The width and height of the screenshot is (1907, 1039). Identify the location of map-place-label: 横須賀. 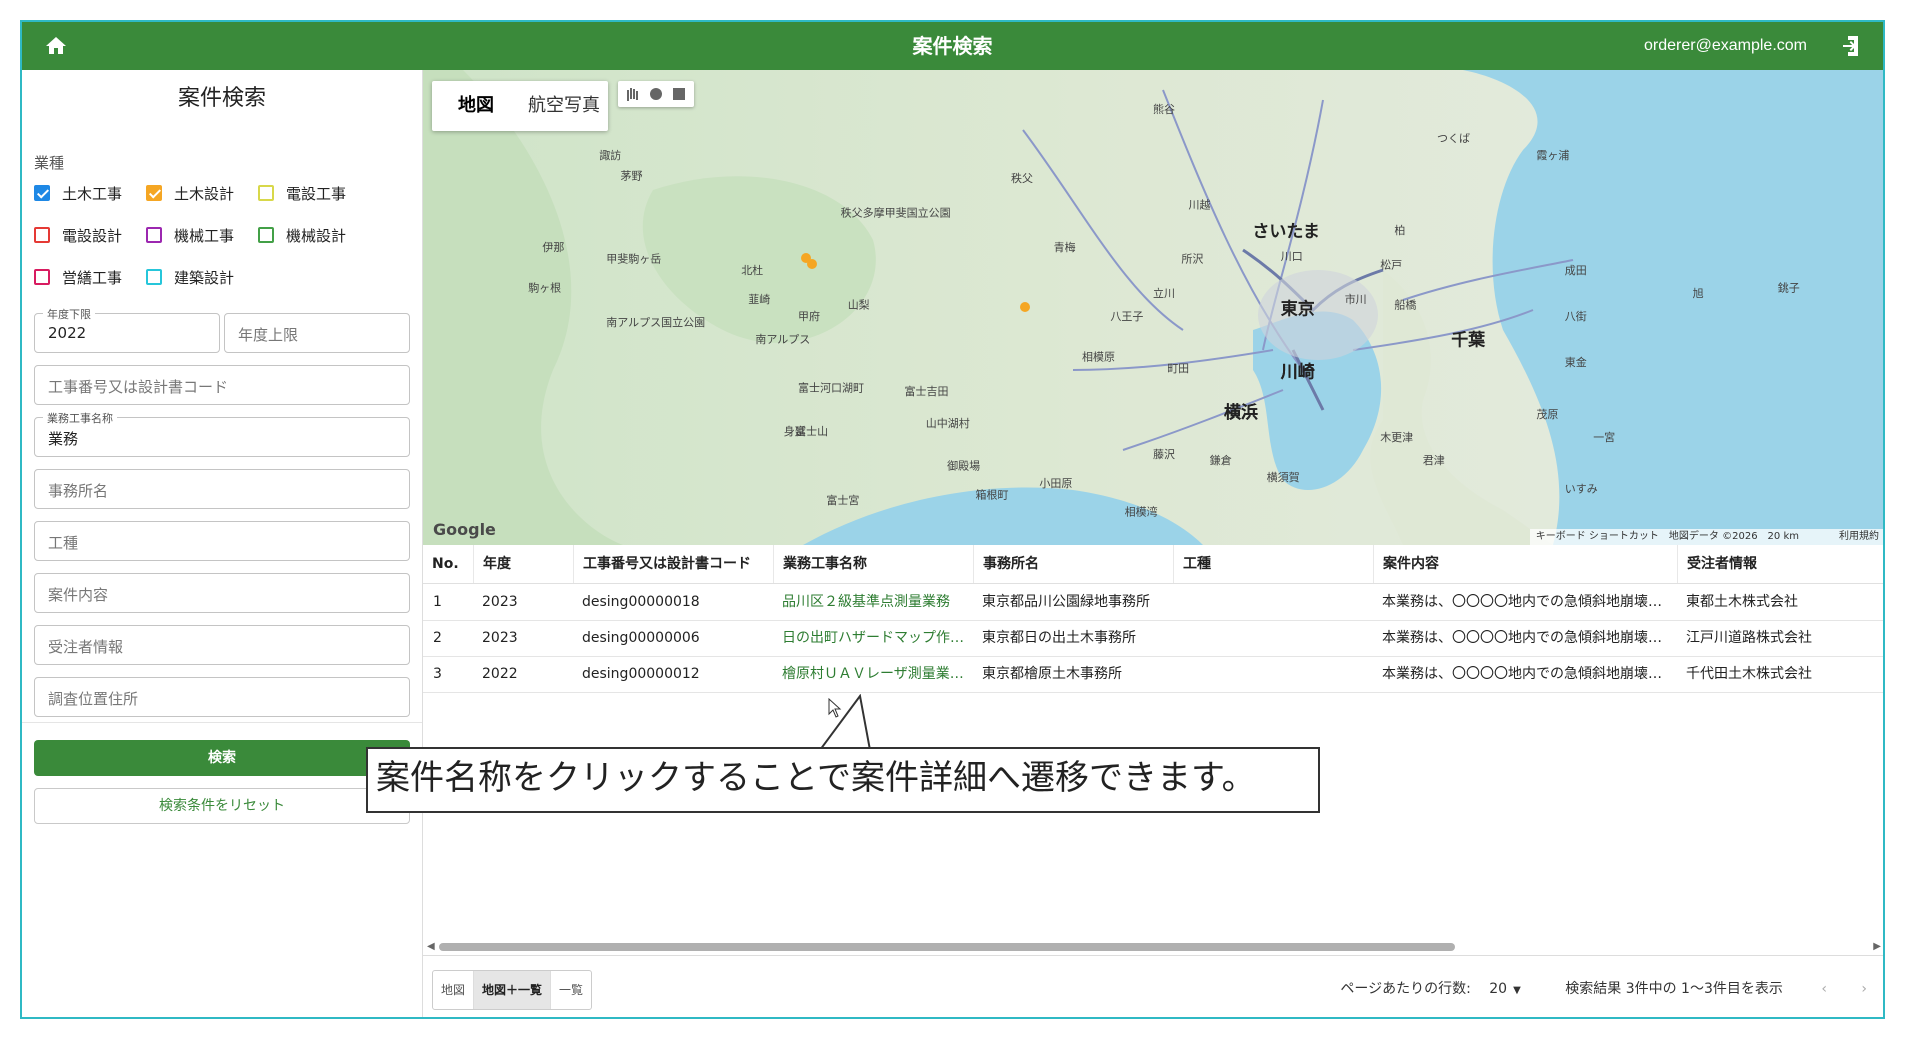
(1283, 477).